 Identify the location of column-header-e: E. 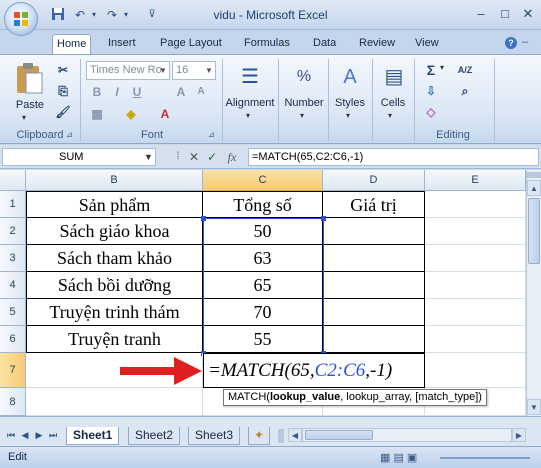
(475, 180).